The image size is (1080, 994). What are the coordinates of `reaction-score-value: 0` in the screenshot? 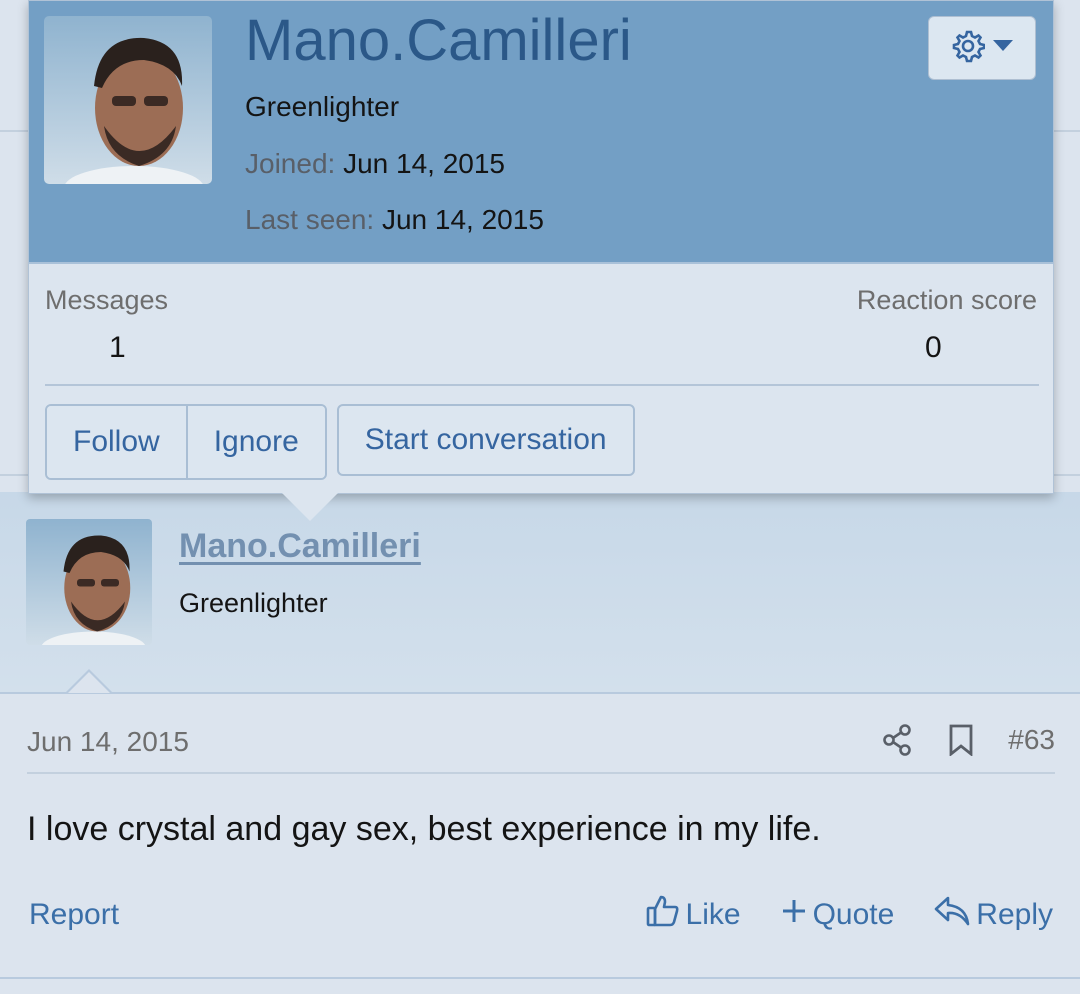 It's located at (933, 347).